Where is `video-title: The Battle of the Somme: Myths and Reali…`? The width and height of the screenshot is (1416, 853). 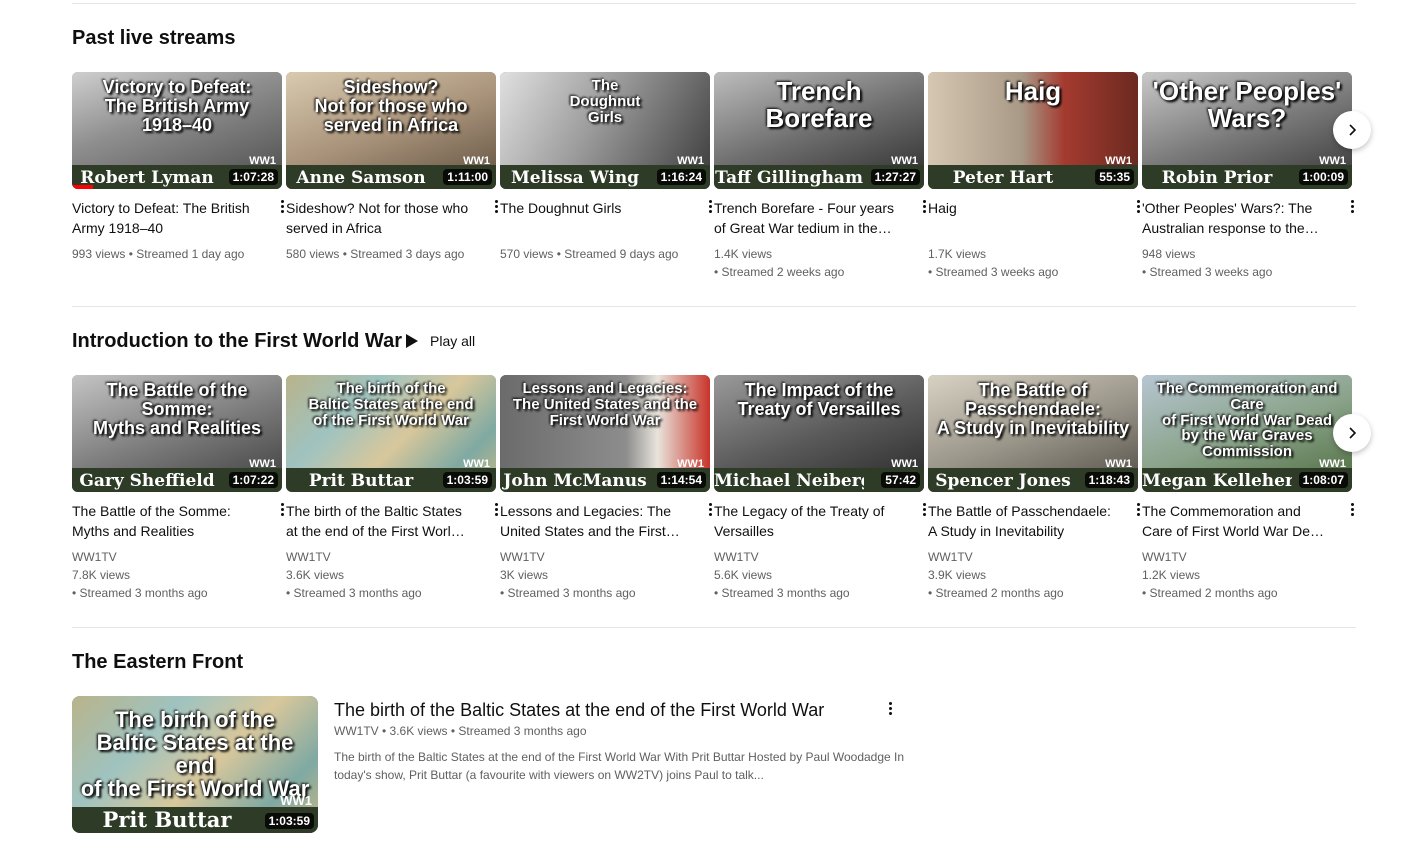
video-title: The Battle of the Somme: Myths and Reali… is located at coordinates (164, 521).